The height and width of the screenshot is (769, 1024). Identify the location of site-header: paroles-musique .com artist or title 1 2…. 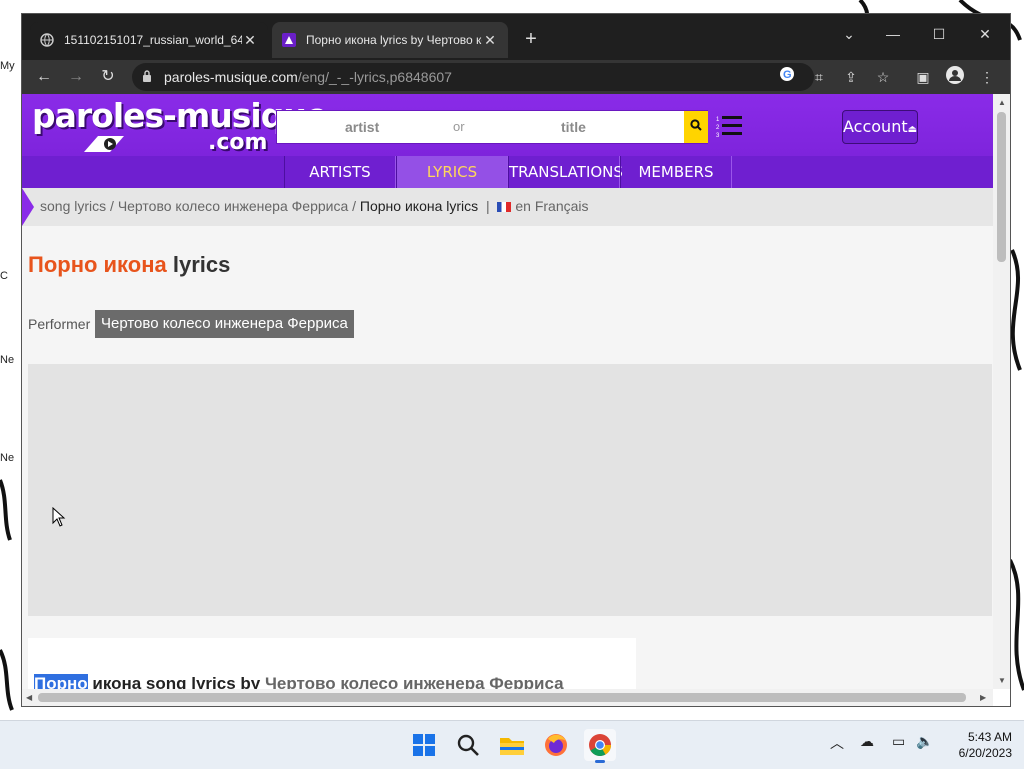
(507, 125).